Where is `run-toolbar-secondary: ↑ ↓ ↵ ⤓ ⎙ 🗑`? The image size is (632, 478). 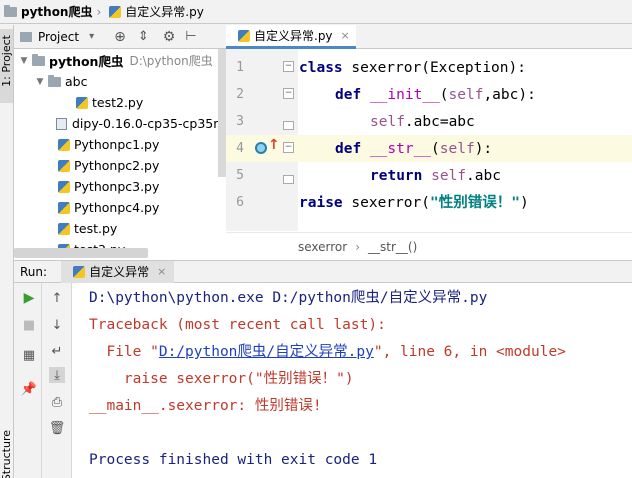
run-toolbar-secondary: ↑ ↓ ↵ ⤓ ⎙ 🗑 is located at coordinates (57, 380).